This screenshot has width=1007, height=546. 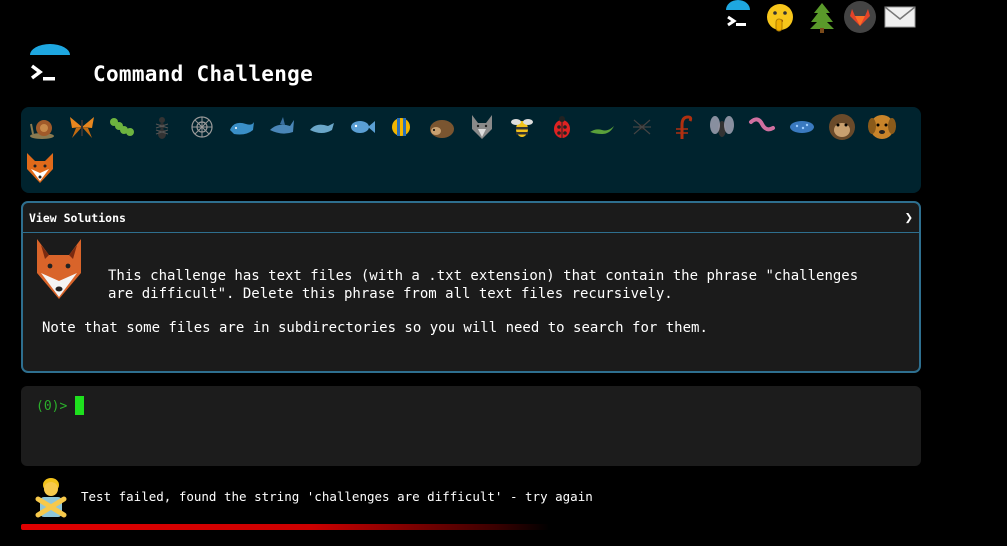 I want to click on fish-icon, so click(x=362, y=127).